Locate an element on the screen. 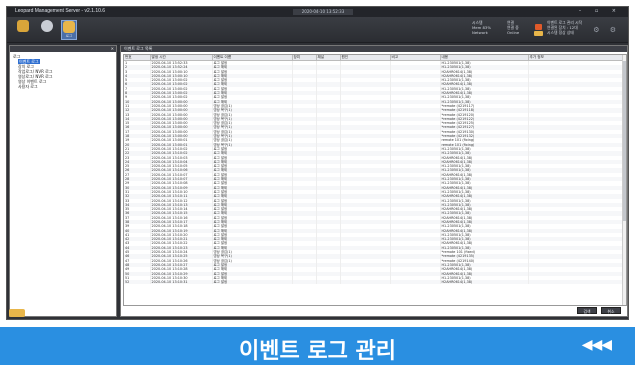 This screenshot has height=365, width=635. device-icon is located at coordinates (47, 26).